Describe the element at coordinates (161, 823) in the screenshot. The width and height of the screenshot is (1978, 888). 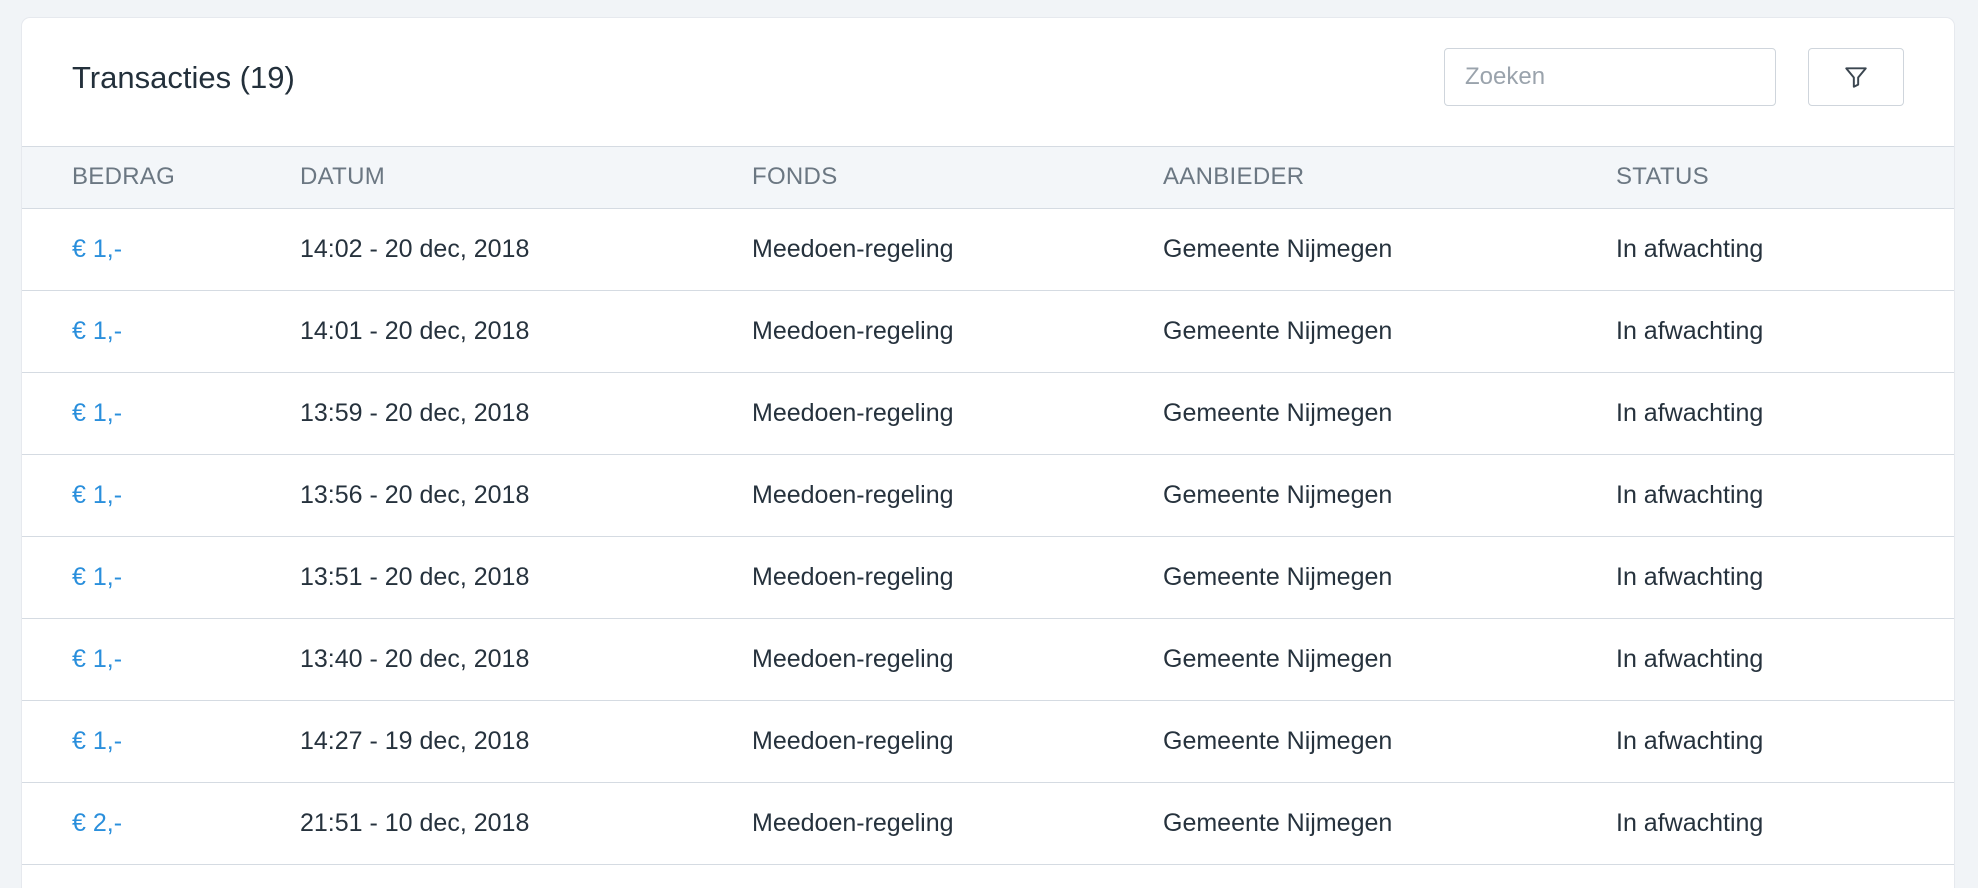
I see `amount-cell: € 2,-` at that location.